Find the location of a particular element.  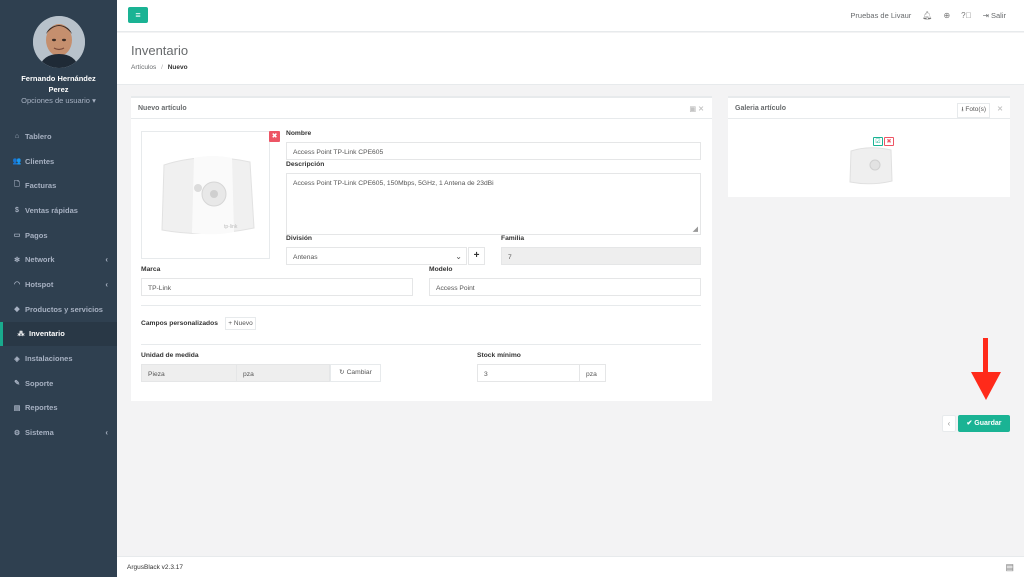

document-icon: 🗋 is located at coordinates (17, 185).